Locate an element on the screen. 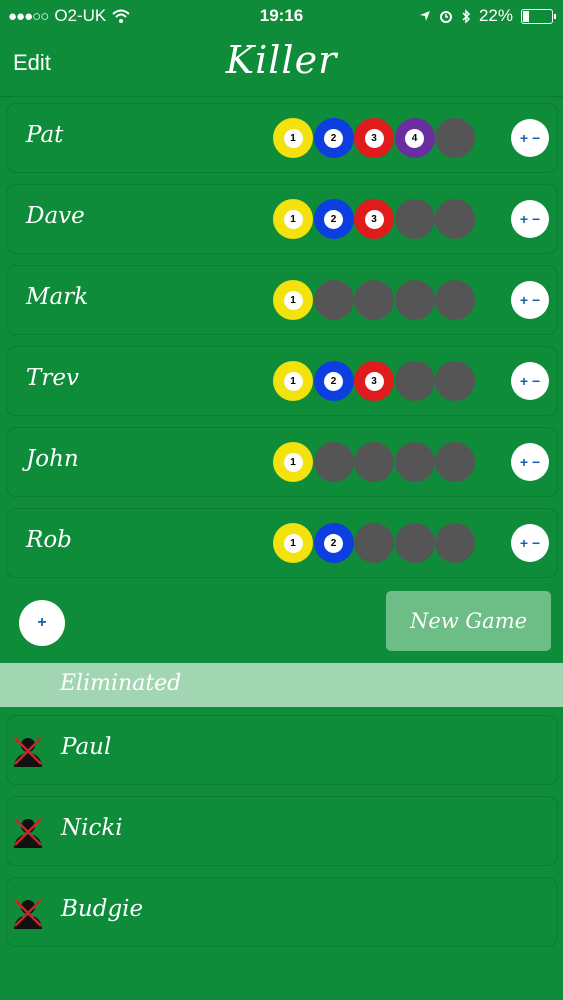  player-row: Mark 1 + − is located at coordinates (282, 300).